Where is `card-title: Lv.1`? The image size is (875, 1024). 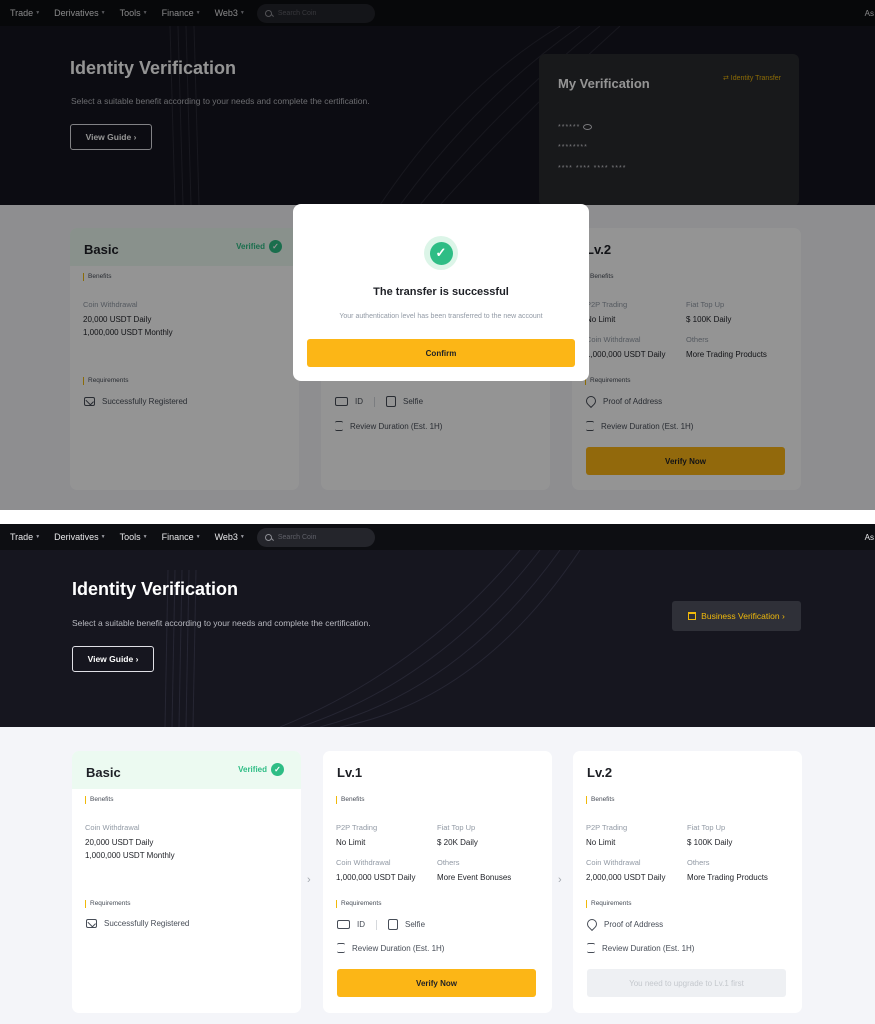 card-title: Lv.1 is located at coordinates (350, 772).